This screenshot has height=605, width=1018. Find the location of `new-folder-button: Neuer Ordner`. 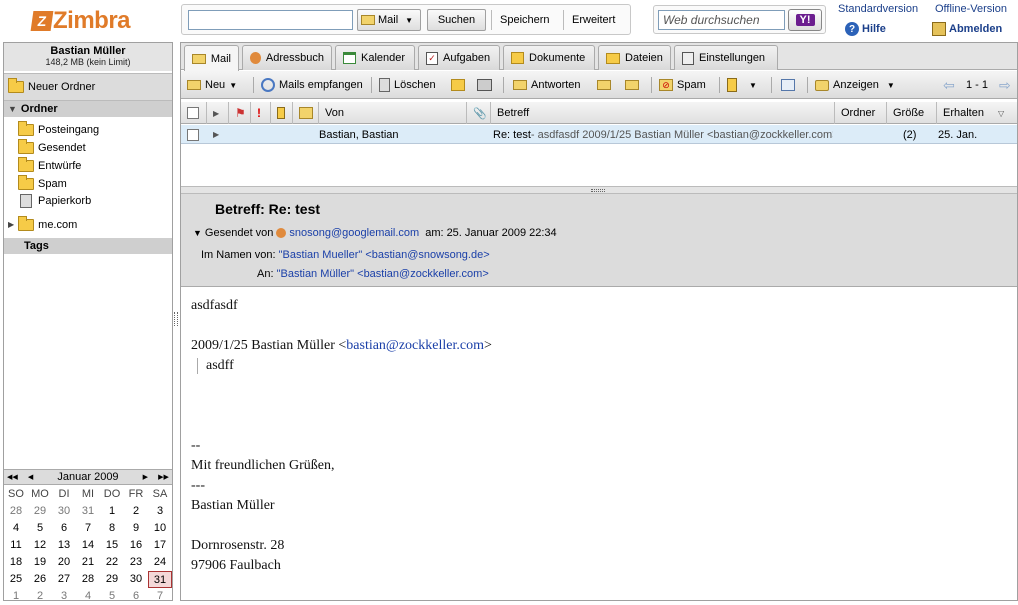

new-folder-button: Neuer Ordner is located at coordinates (88, 87).